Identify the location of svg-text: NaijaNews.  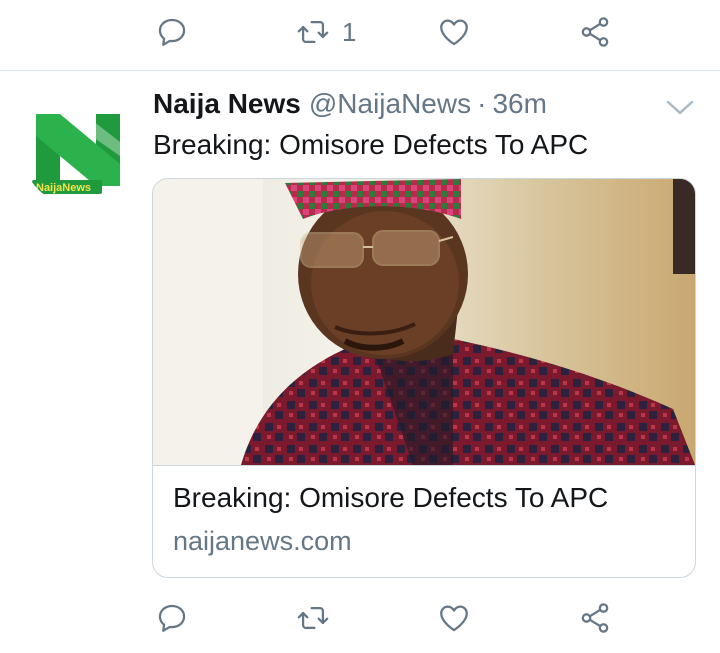
(63, 188).